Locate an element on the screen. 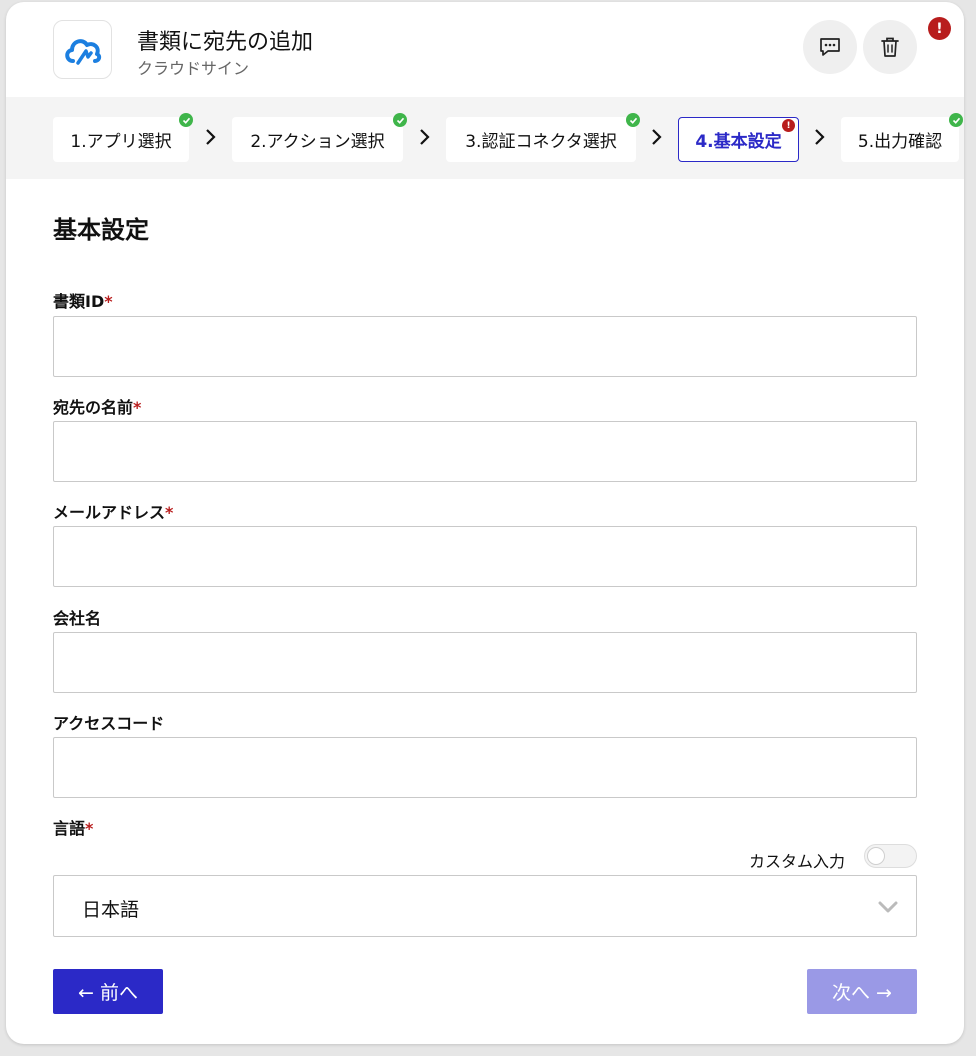 The image size is (976, 1056). delete-button is located at coordinates (890, 47).